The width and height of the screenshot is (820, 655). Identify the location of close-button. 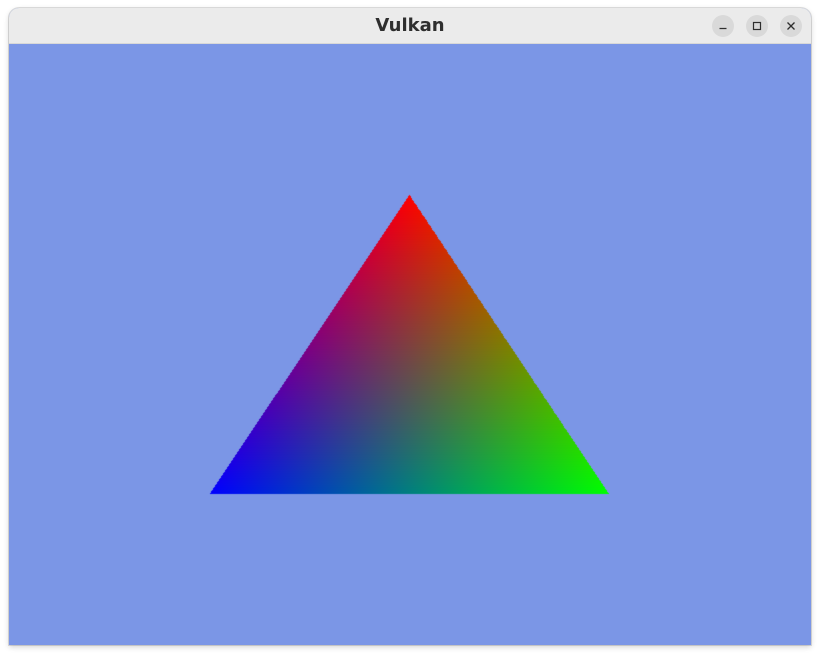
(791, 26).